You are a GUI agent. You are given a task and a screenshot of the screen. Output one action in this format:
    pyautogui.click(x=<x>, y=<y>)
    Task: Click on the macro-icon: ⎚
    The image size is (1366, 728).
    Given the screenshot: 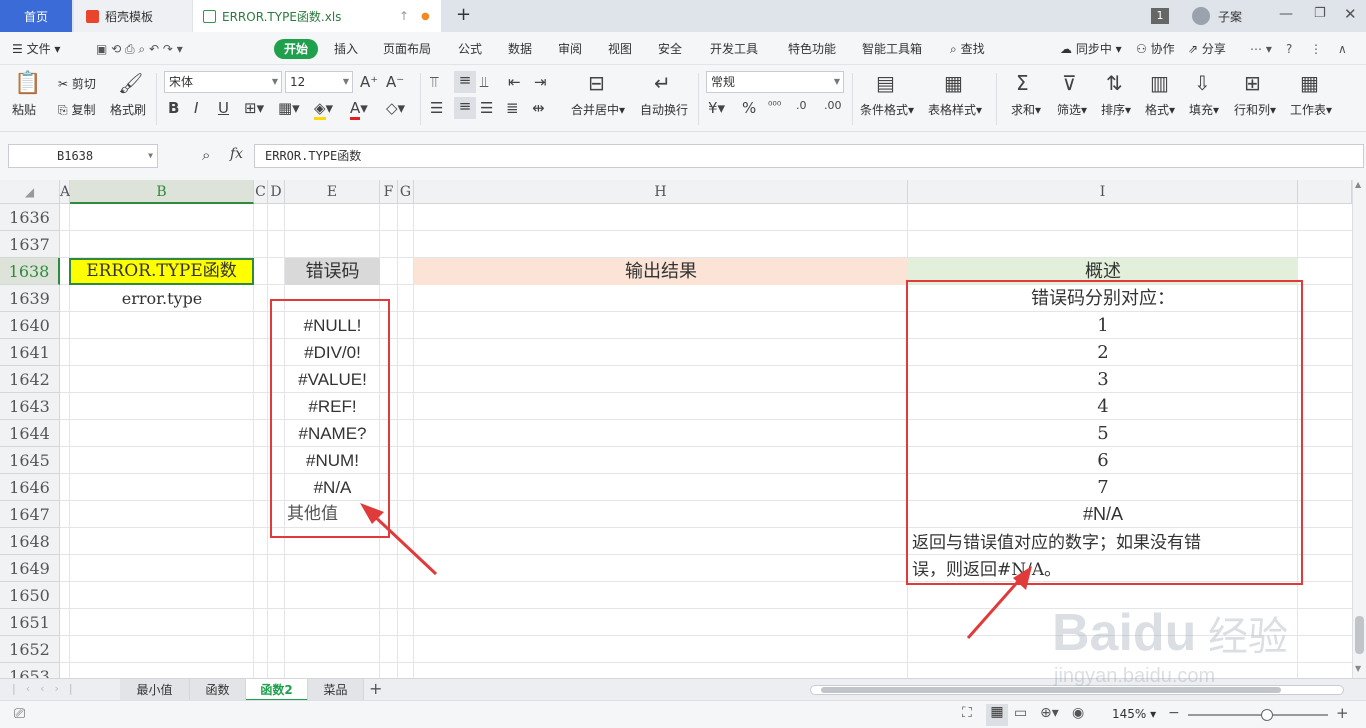 What is the action you would take?
    pyautogui.click(x=19, y=714)
    